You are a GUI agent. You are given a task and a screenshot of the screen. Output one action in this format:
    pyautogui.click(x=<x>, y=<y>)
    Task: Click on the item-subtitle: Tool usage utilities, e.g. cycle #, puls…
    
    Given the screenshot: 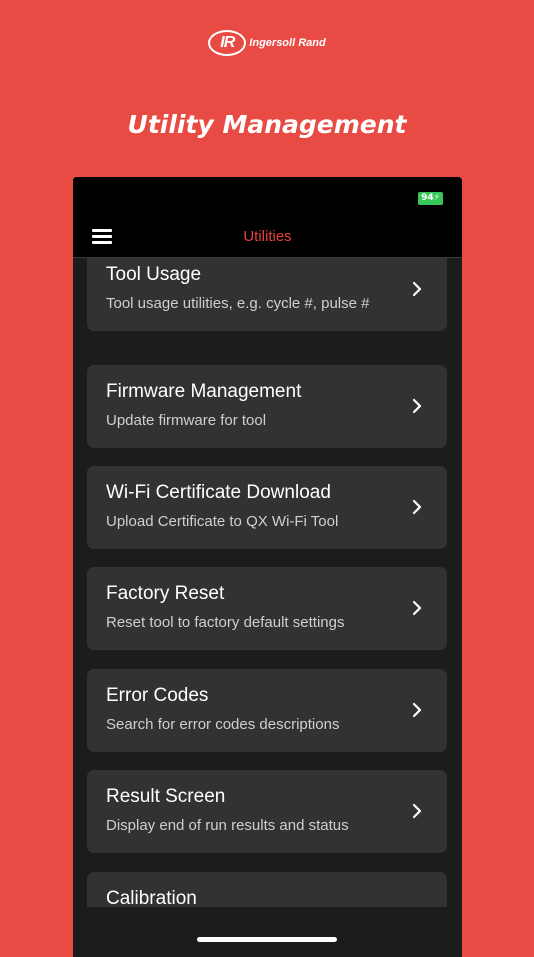 What is the action you would take?
    pyautogui.click(x=238, y=303)
    